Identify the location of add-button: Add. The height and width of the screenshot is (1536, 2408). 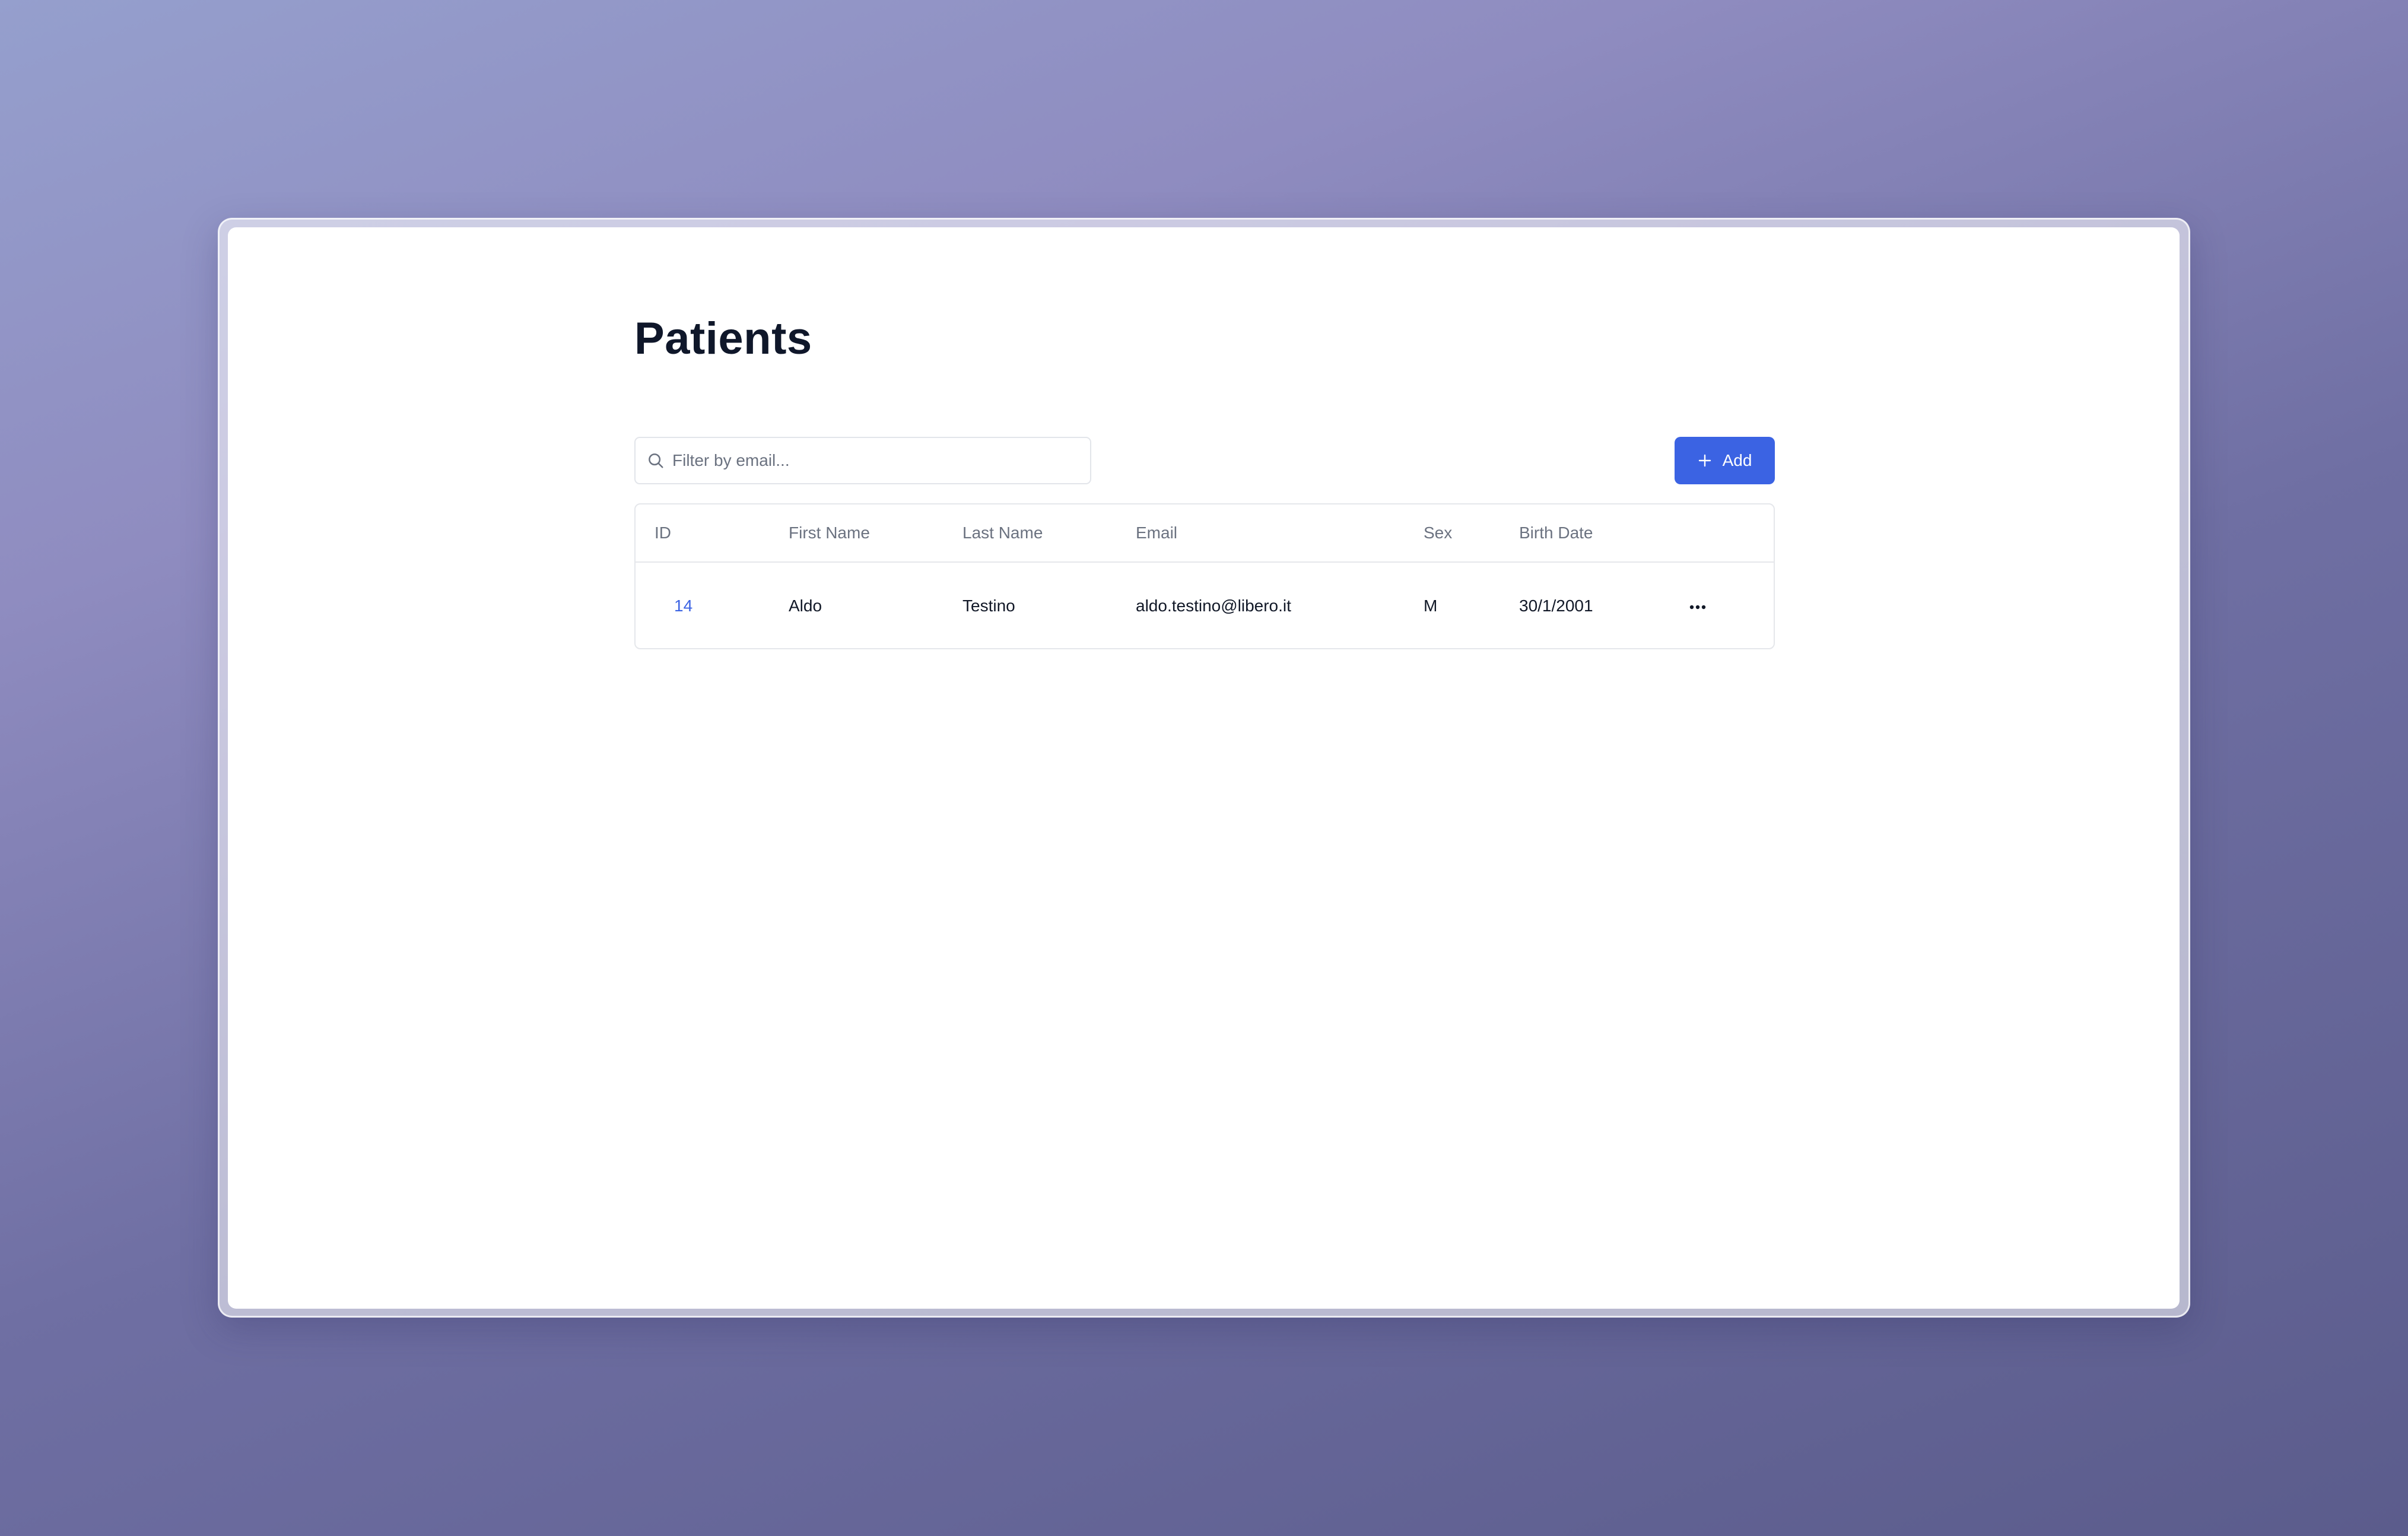
(1725, 460).